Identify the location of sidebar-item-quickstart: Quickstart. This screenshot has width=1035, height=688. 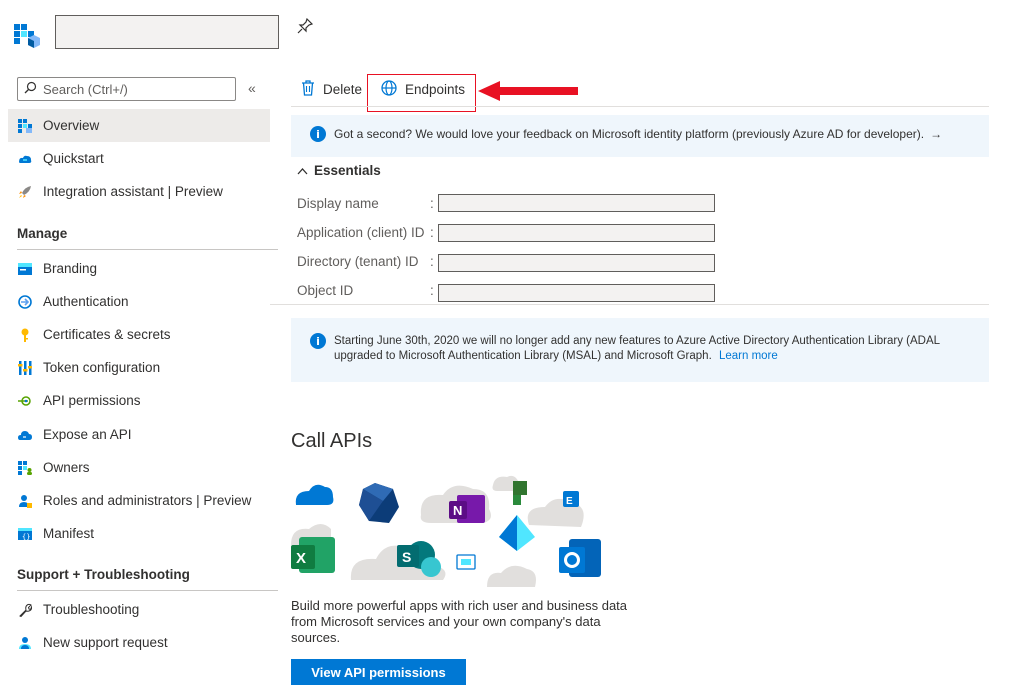
(139, 158).